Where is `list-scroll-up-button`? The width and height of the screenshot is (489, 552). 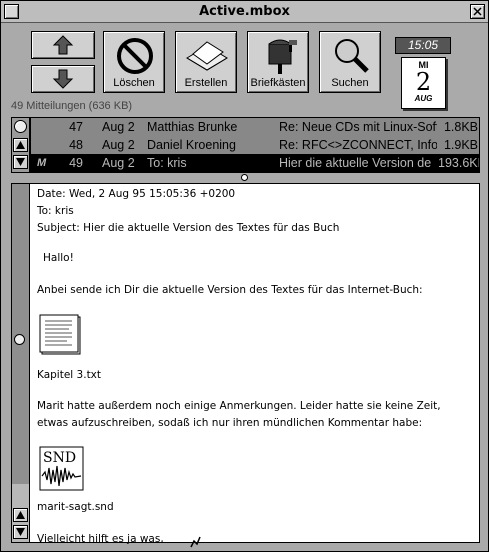
list-scroll-up-button is located at coordinates (20, 145).